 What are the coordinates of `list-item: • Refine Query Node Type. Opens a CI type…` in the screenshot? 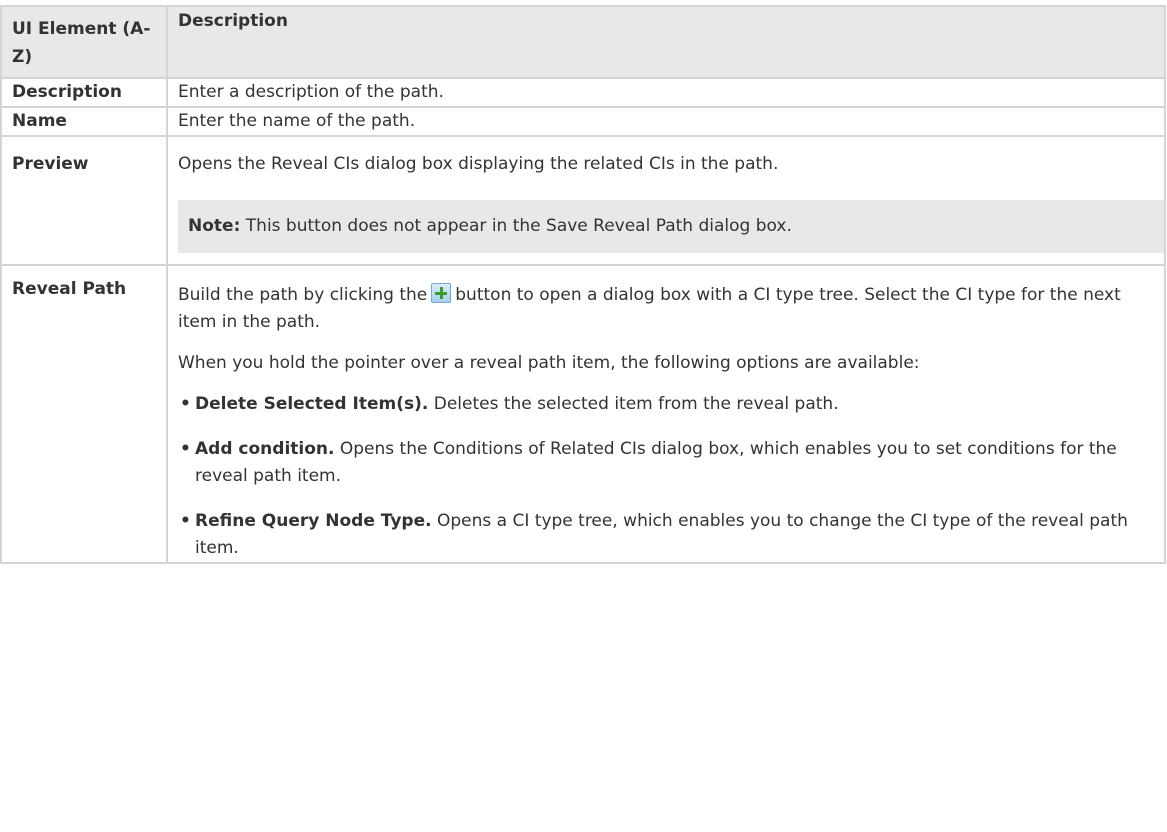 It's located at (654, 534).